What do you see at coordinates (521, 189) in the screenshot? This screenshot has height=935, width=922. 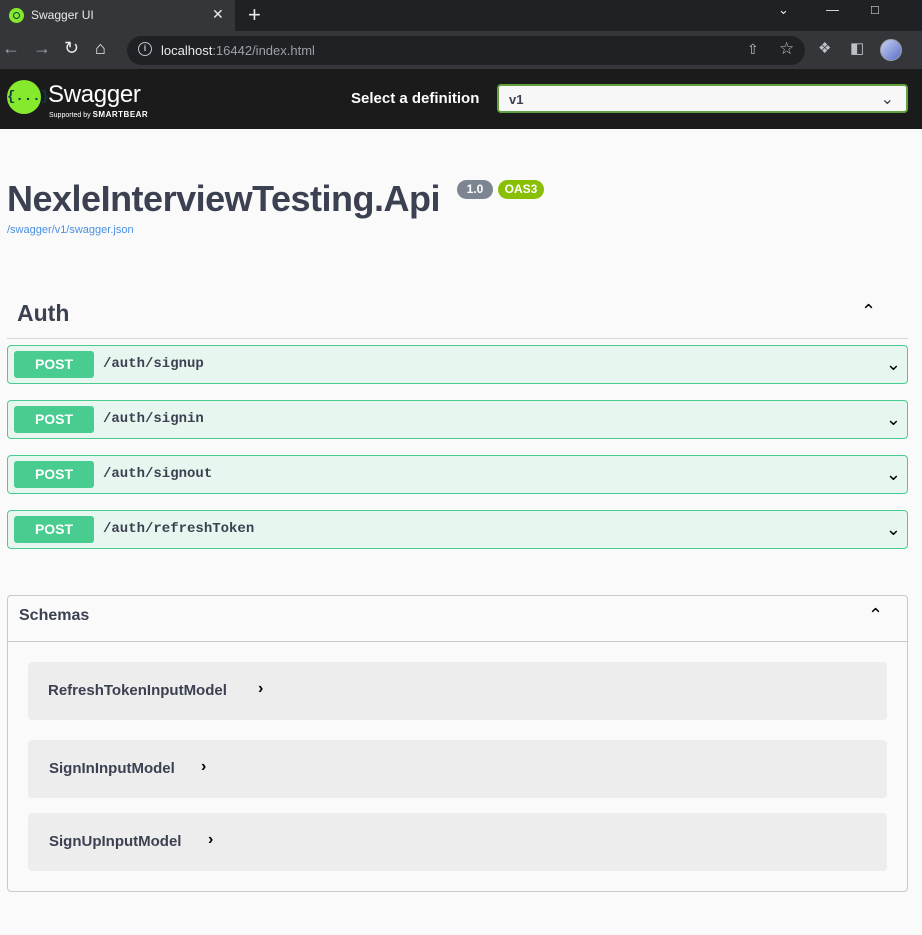 I see `oas-badge: OAS3` at bounding box center [521, 189].